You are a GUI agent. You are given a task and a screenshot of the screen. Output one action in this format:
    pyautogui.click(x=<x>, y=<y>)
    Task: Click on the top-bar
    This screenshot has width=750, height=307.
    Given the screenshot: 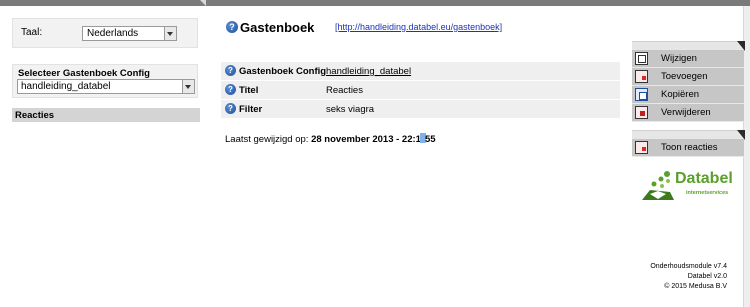 What is the action you would take?
    pyautogui.click(x=375, y=3)
    